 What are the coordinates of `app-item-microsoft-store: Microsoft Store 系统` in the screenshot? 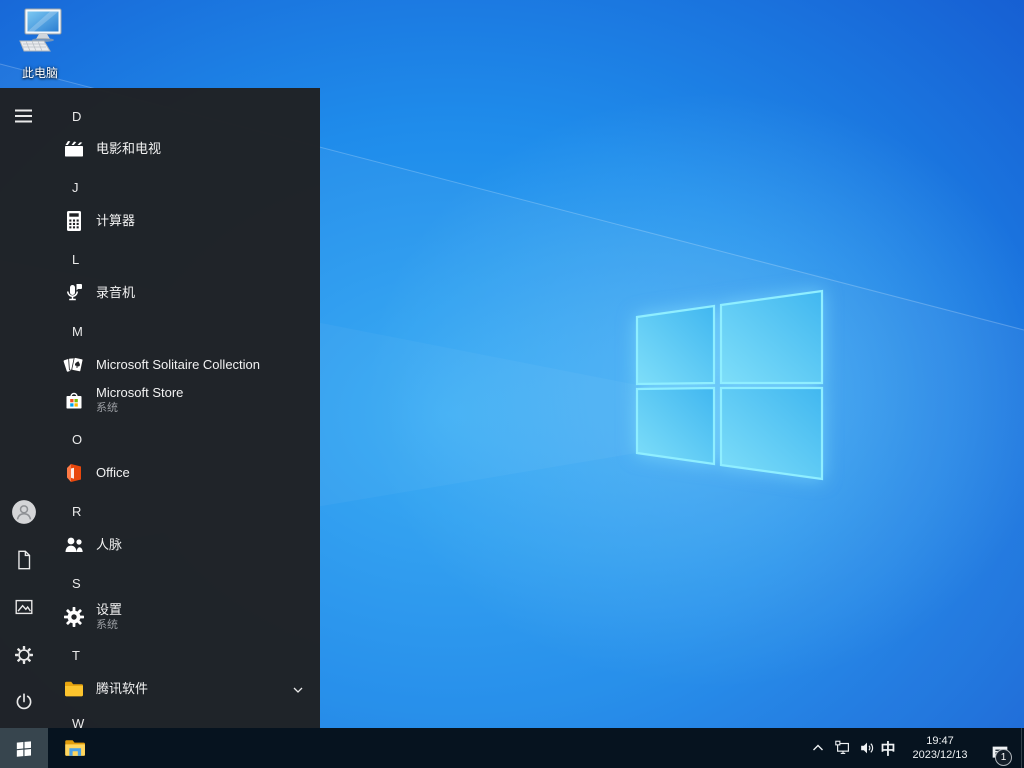 It's located at (184, 400).